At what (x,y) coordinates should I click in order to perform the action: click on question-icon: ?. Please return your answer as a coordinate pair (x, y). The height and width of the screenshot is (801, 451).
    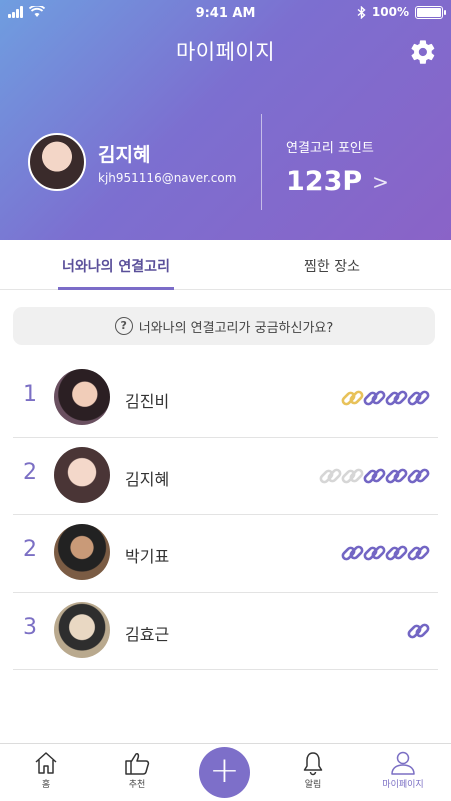
    Looking at the image, I should click on (123, 326).